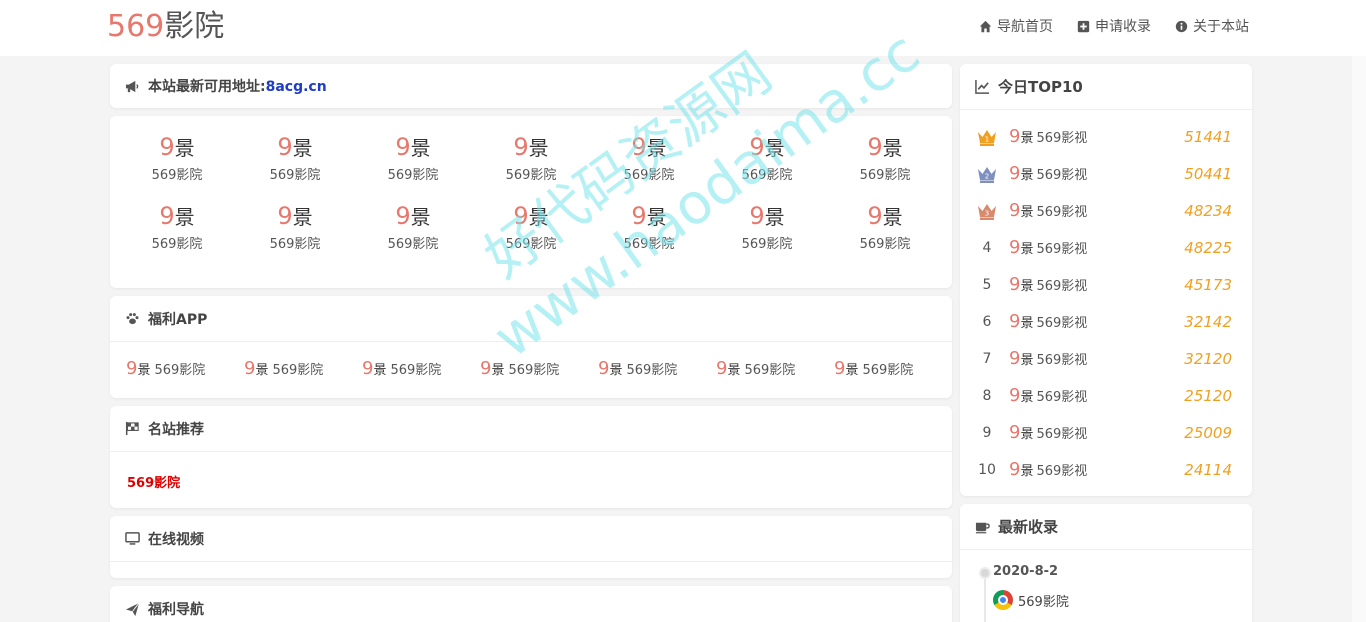 Image resolution: width=1366 pixels, height=622 pixels. Describe the element at coordinates (531, 319) in the screenshot. I see `app-panel-header: 福利APP` at that location.